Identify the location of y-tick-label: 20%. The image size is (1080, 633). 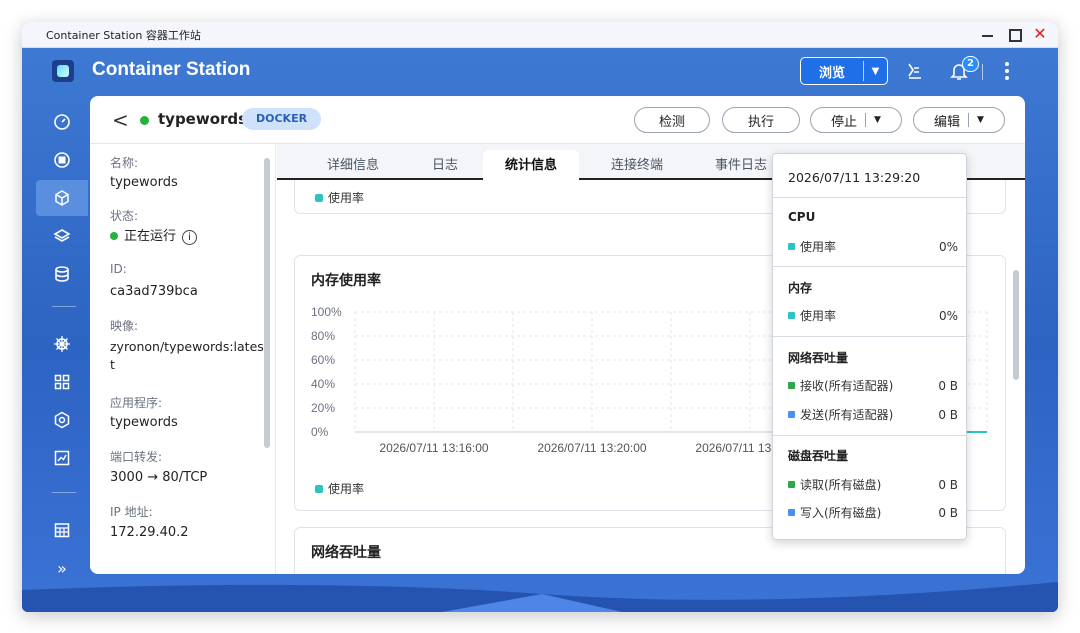
(323, 408).